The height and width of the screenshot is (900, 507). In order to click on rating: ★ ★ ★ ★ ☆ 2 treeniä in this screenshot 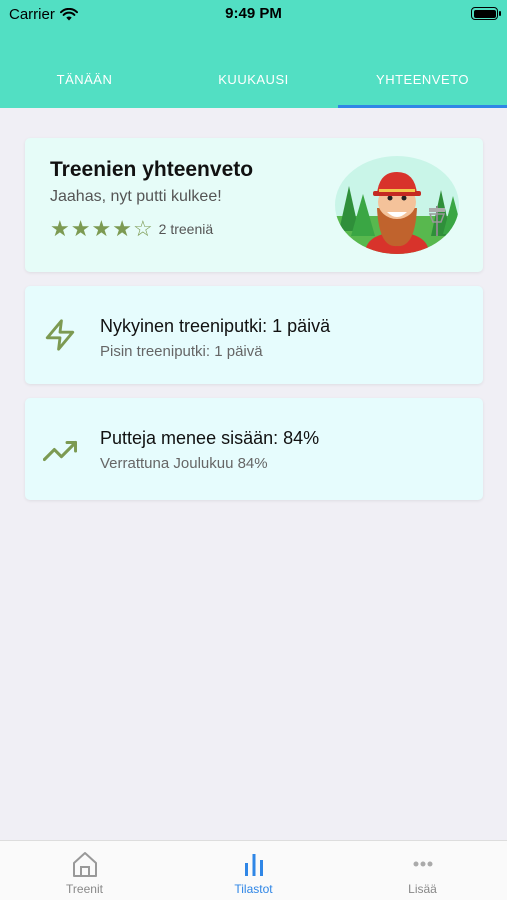, I will do `click(131, 229)`.